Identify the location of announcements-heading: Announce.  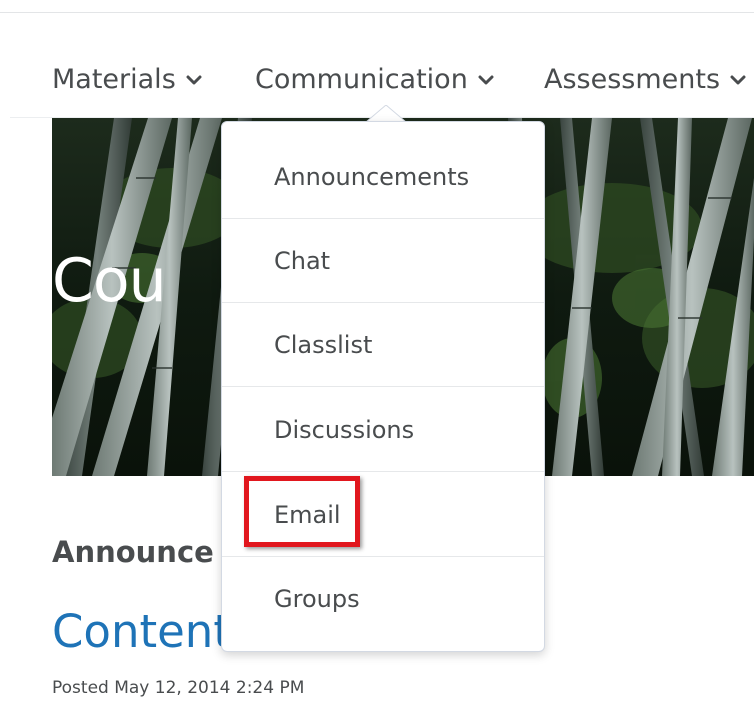
(133, 552).